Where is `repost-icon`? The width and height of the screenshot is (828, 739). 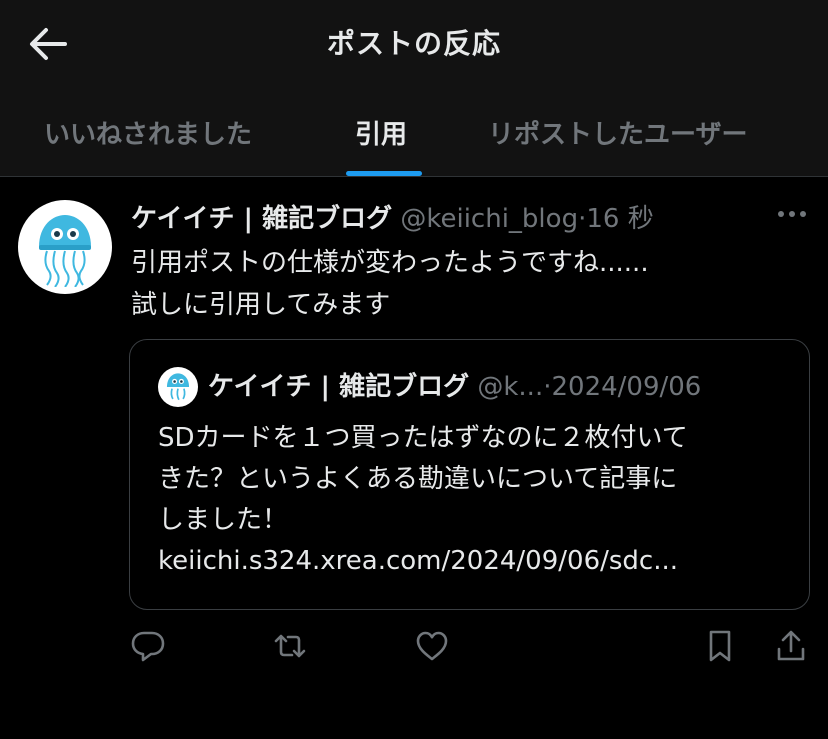 repost-icon is located at coordinates (290, 646).